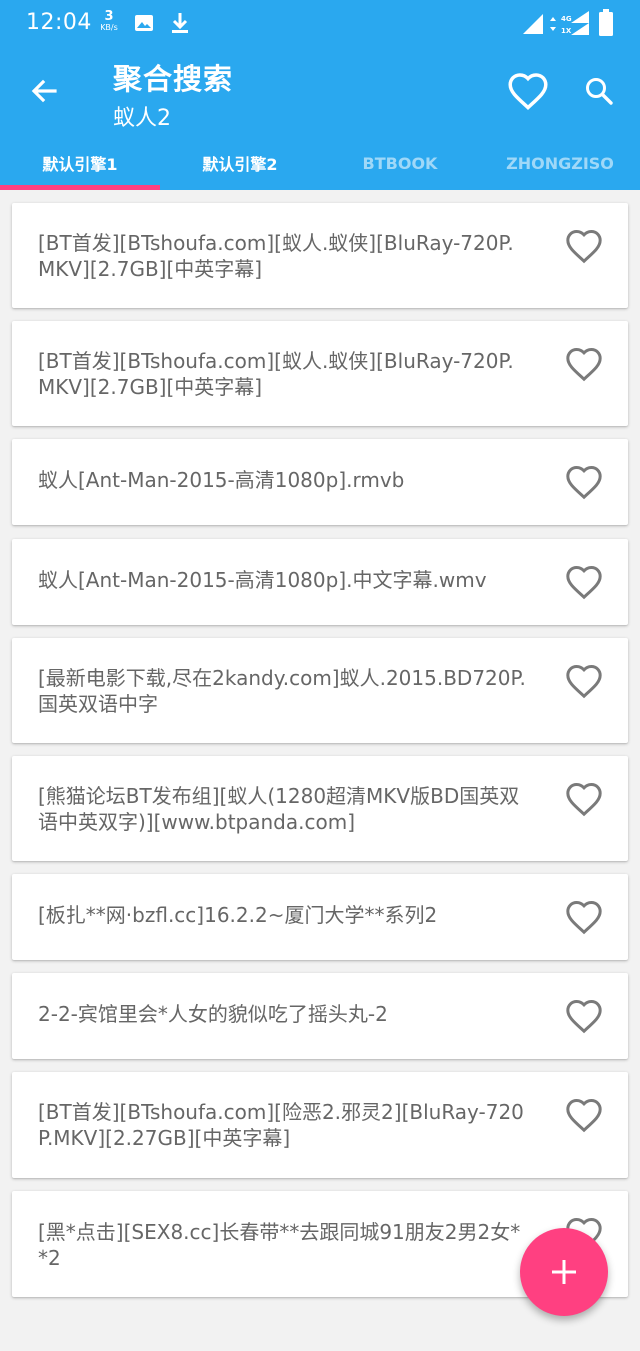 This screenshot has width=640, height=1351. I want to click on favorites-button, so click(528, 92).